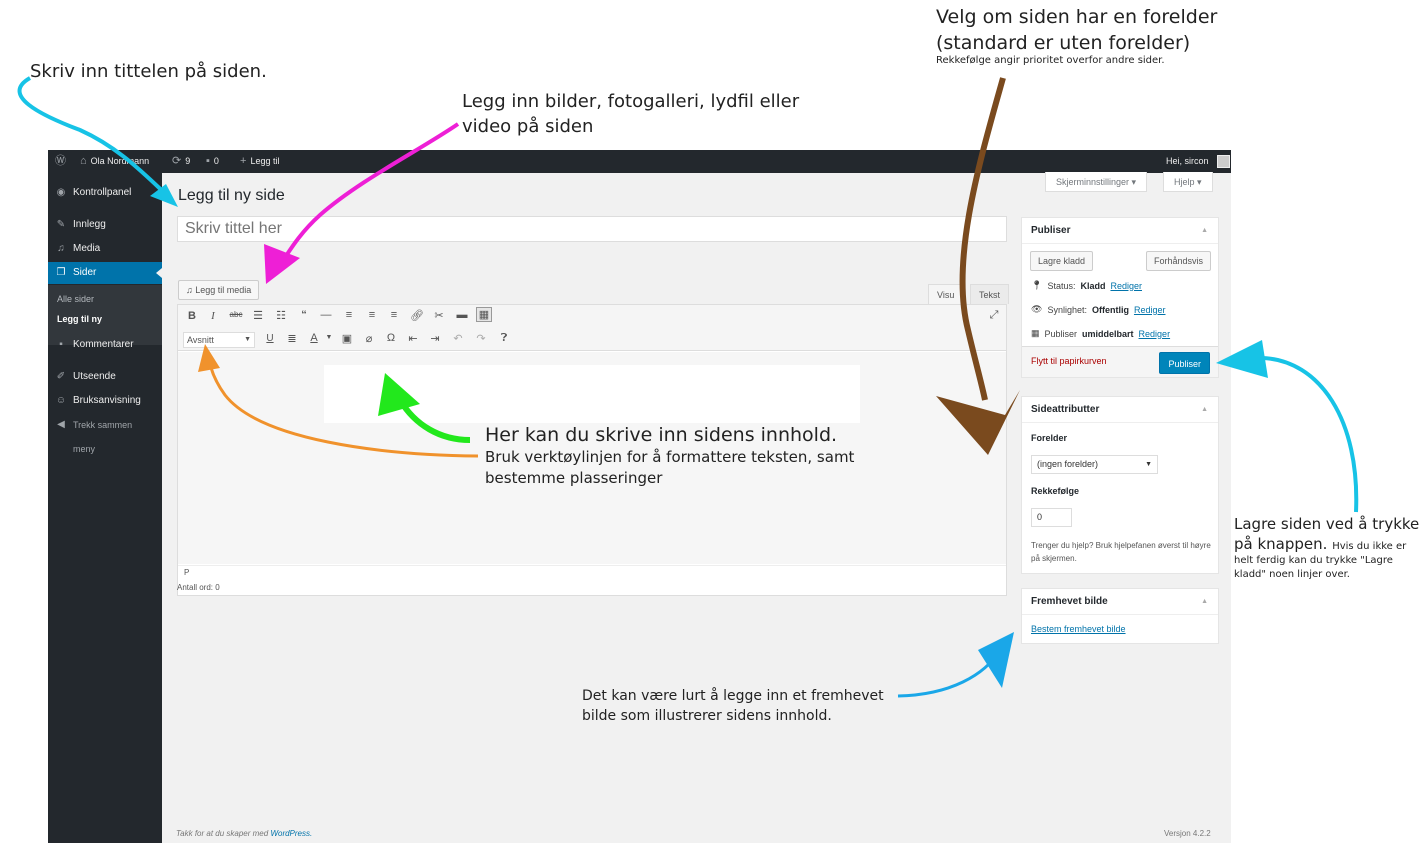 This screenshot has height=843, width=1427. What do you see at coordinates (417, 315) in the screenshot?
I see `link-icon: 🔗︎` at bounding box center [417, 315].